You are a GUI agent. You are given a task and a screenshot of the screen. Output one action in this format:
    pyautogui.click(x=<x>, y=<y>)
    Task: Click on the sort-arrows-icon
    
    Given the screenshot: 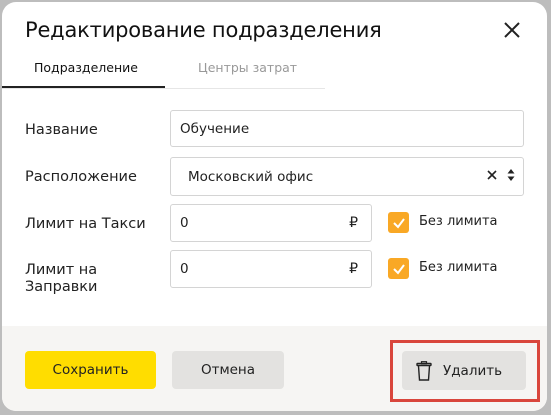 What is the action you would take?
    pyautogui.click(x=511, y=177)
    